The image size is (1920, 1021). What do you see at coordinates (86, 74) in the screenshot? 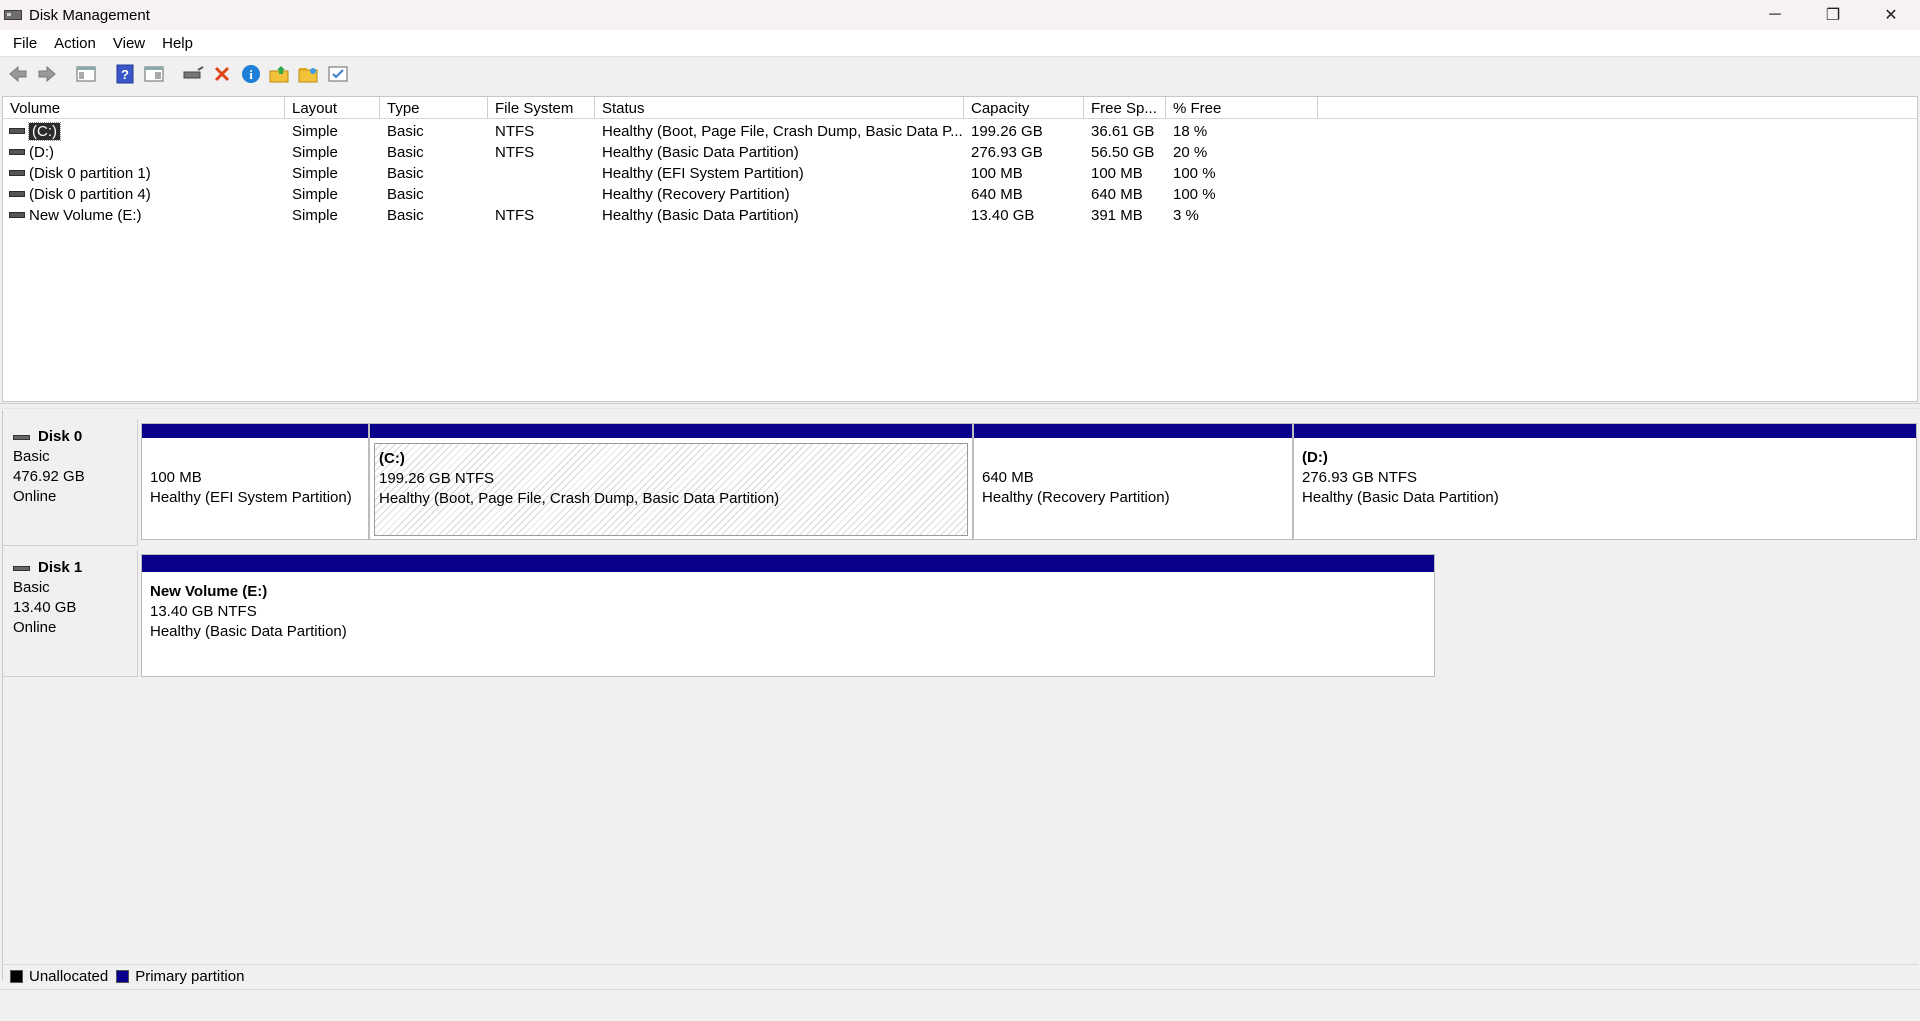
I see `show-hide-console-tree-icon` at bounding box center [86, 74].